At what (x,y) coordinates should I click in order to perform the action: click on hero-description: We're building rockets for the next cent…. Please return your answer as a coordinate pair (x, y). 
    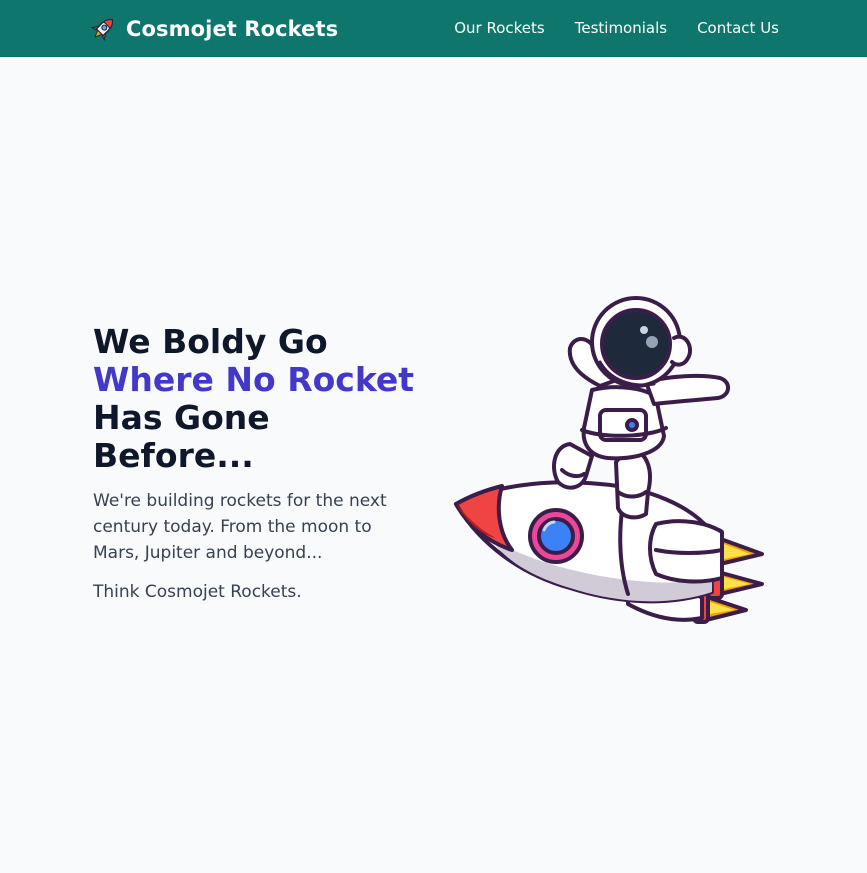
    Looking at the image, I should click on (240, 527).